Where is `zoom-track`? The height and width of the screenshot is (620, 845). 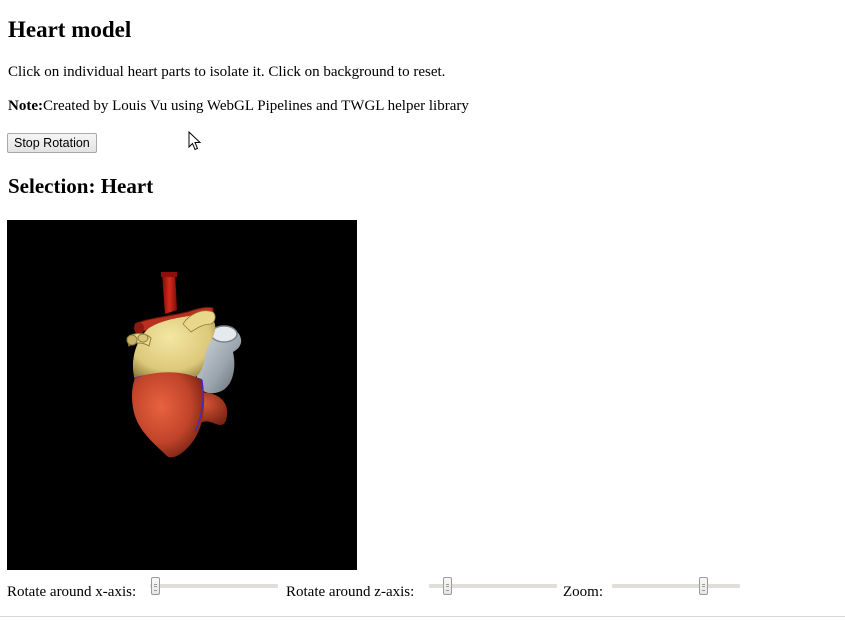
zoom-track is located at coordinates (676, 586).